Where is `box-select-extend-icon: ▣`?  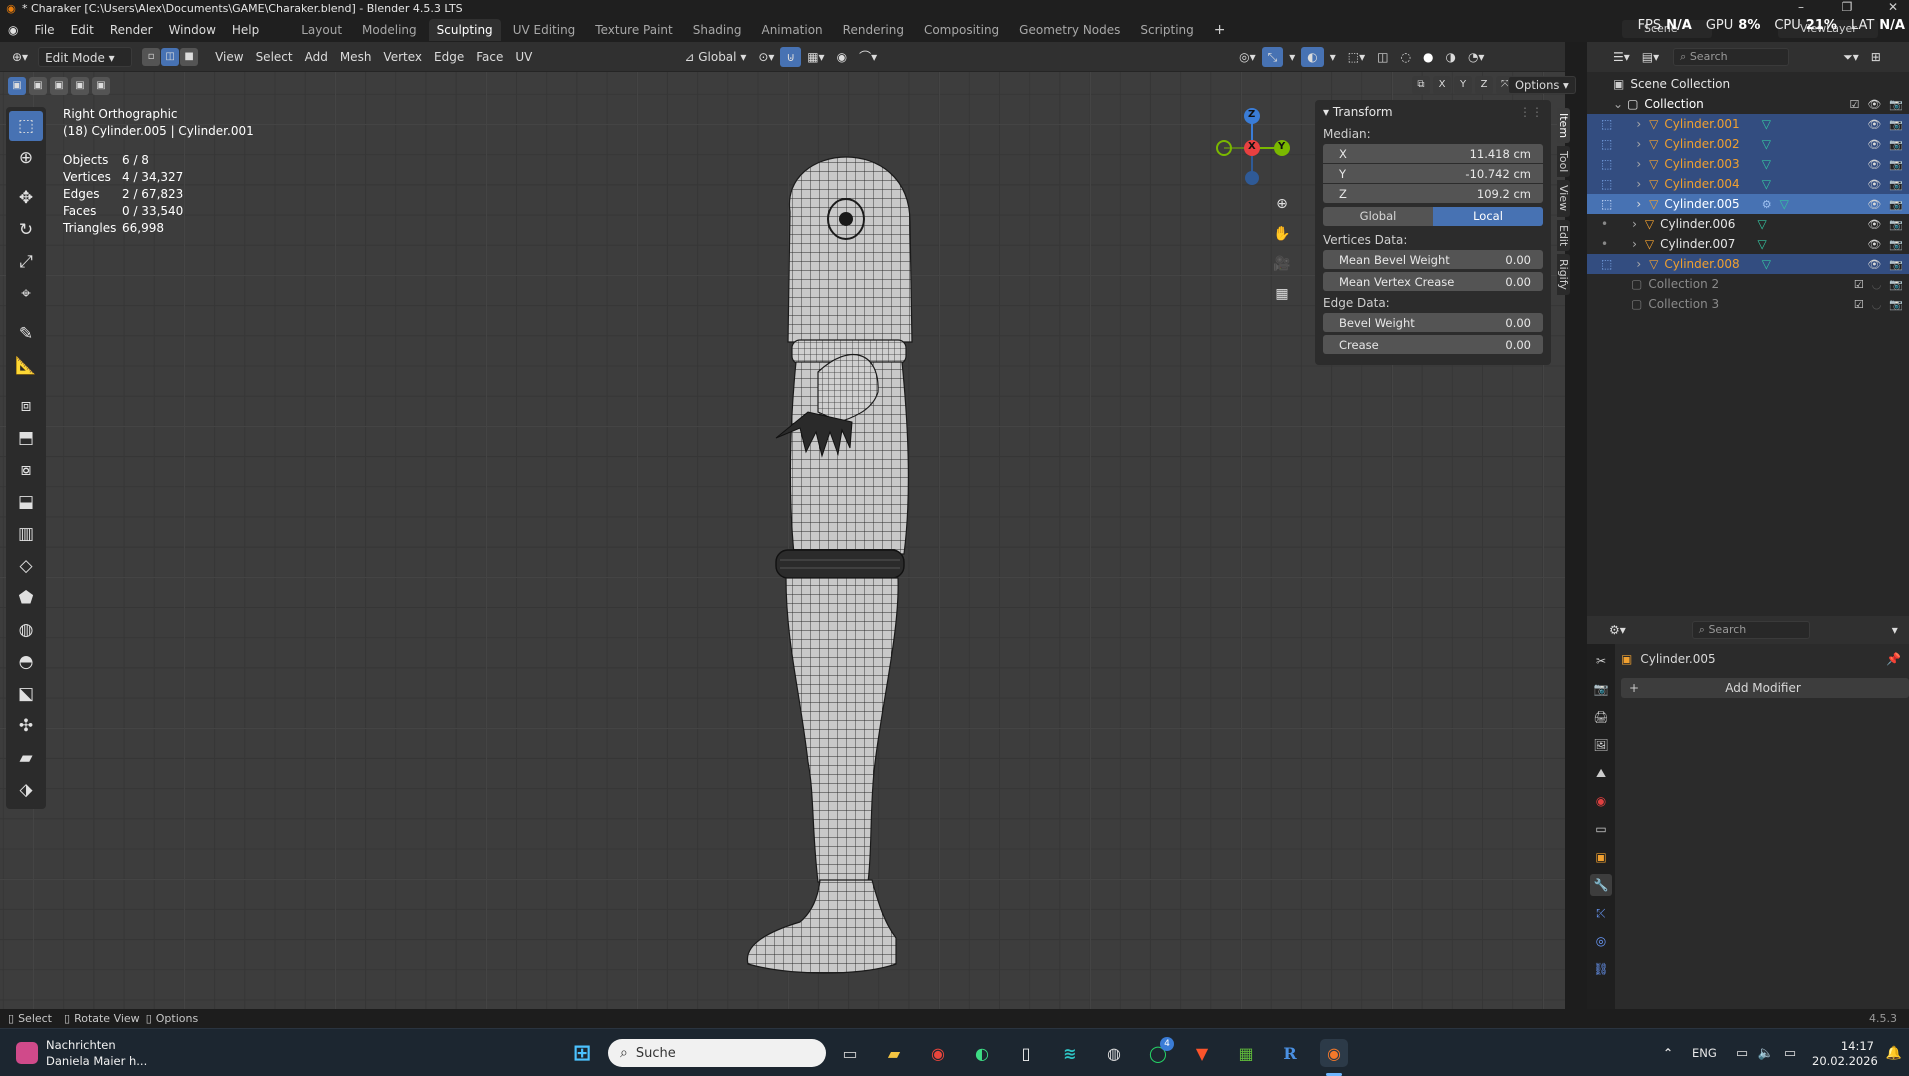 box-select-extend-icon: ▣ is located at coordinates (38, 86).